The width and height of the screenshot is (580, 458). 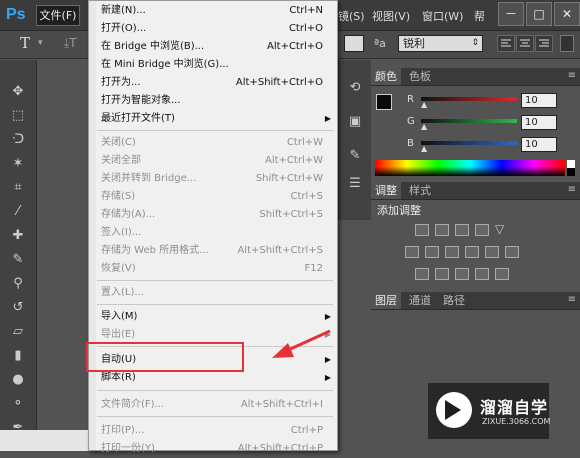 What do you see at coordinates (386, 190) in the screenshot?
I see `tab-adjustments: 调整` at bounding box center [386, 190].